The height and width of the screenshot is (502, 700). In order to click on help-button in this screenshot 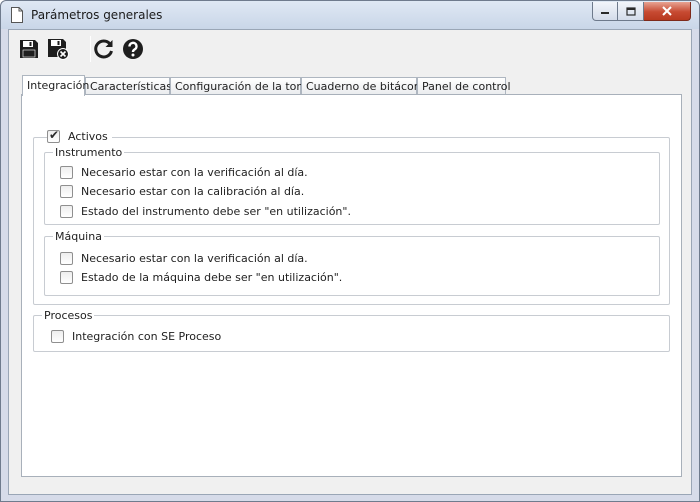, I will do `click(133, 49)`.